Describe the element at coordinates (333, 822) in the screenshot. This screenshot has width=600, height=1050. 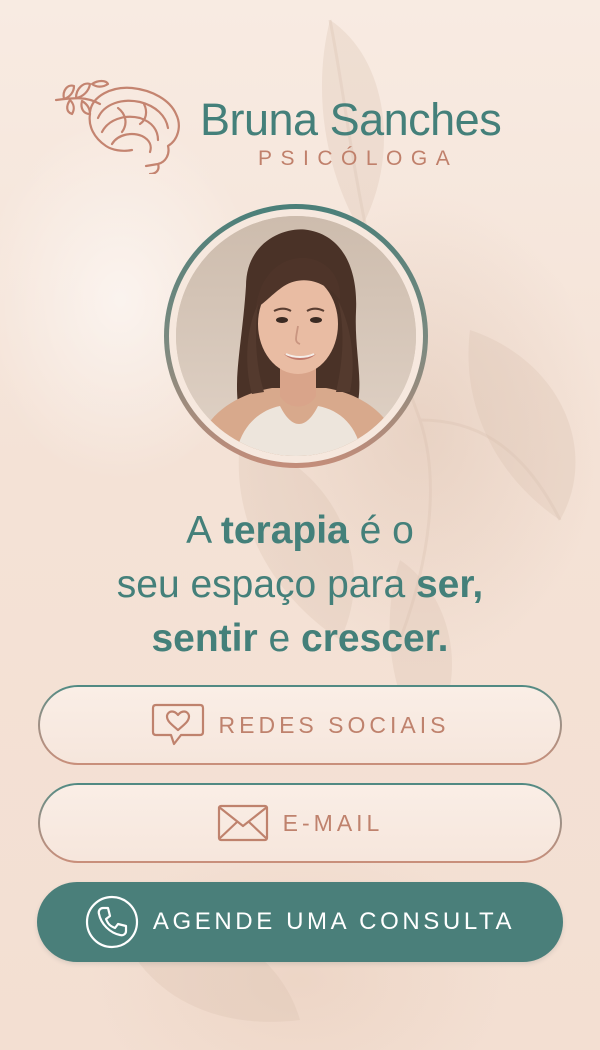
I see `email-label: E-MAIL` at that location.